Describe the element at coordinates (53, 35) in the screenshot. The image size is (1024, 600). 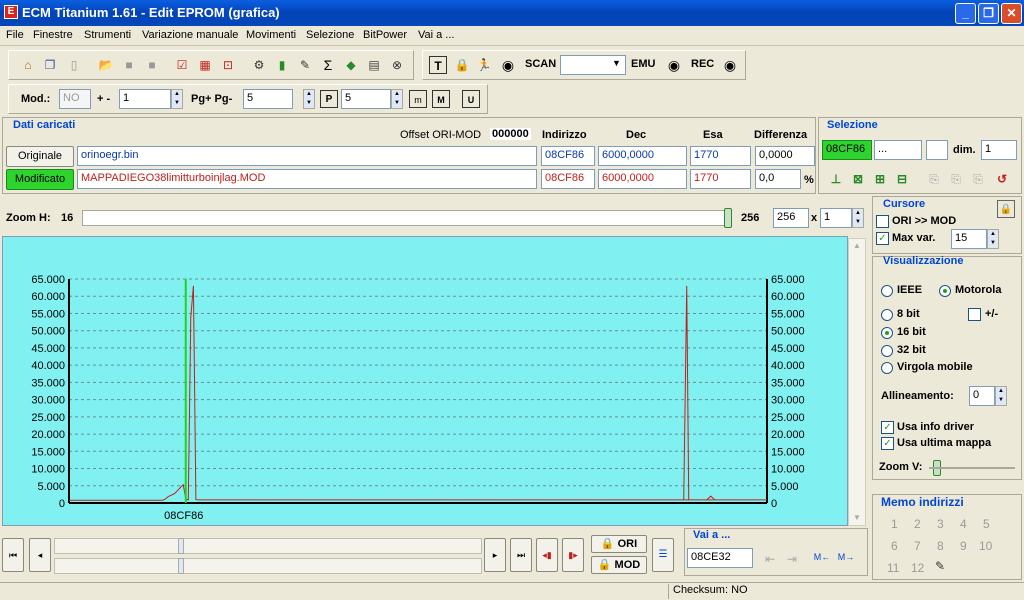
I see `menu-finestre: Finestre` at that location.